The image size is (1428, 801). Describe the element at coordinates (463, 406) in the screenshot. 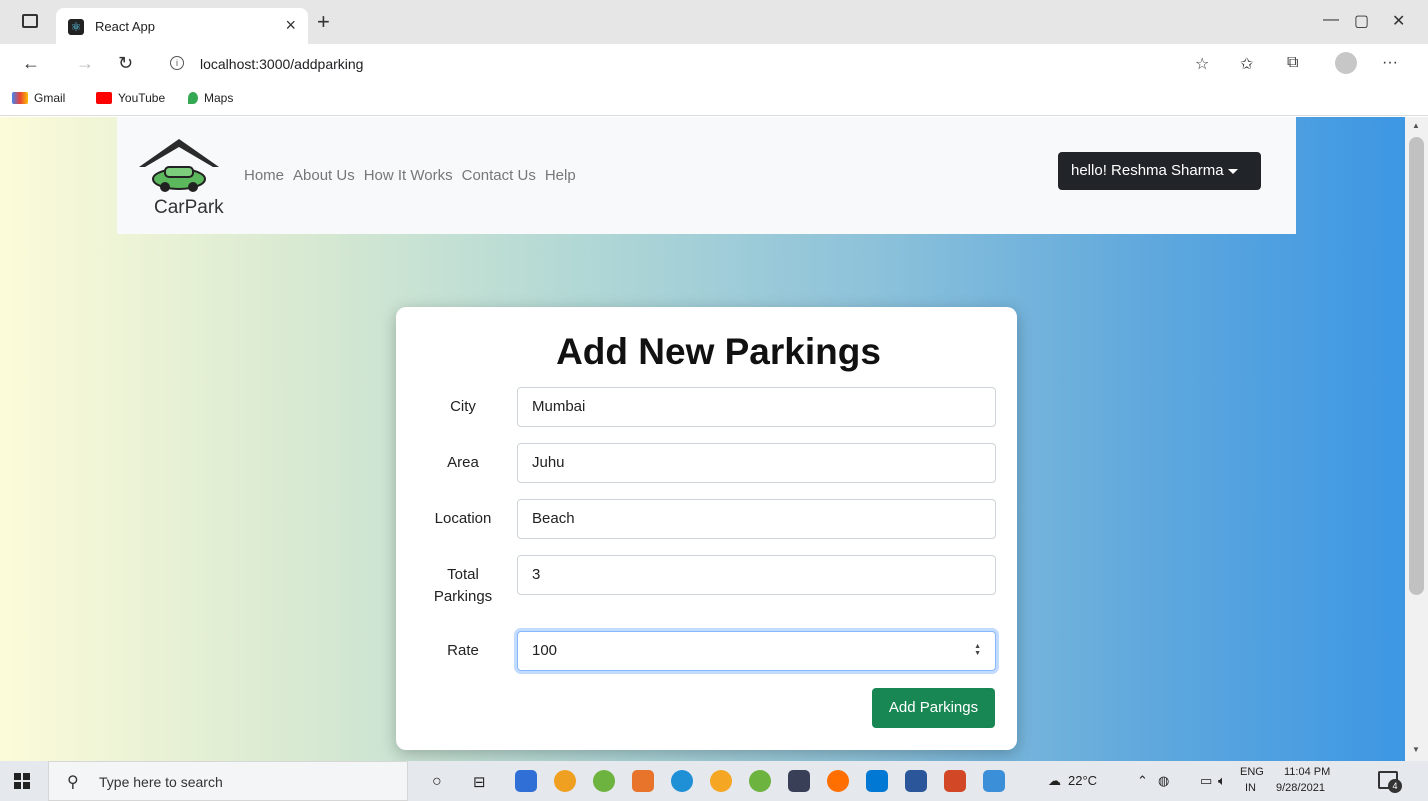

I see `city-label: City` at that location.